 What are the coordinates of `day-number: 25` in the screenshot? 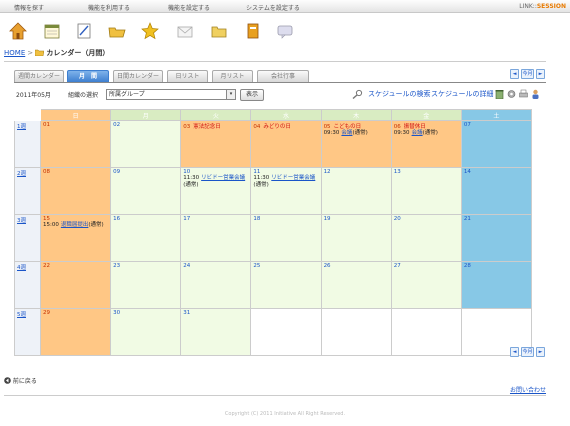 It's located at (256, 266).